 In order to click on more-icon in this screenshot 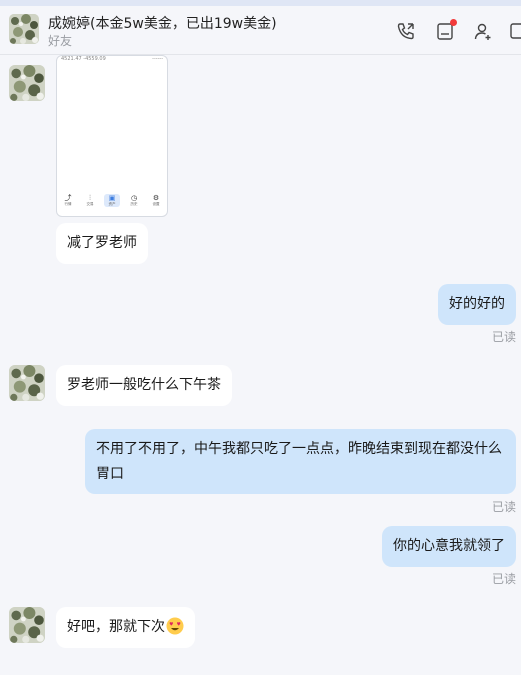, I will do `click(514, 31)`.